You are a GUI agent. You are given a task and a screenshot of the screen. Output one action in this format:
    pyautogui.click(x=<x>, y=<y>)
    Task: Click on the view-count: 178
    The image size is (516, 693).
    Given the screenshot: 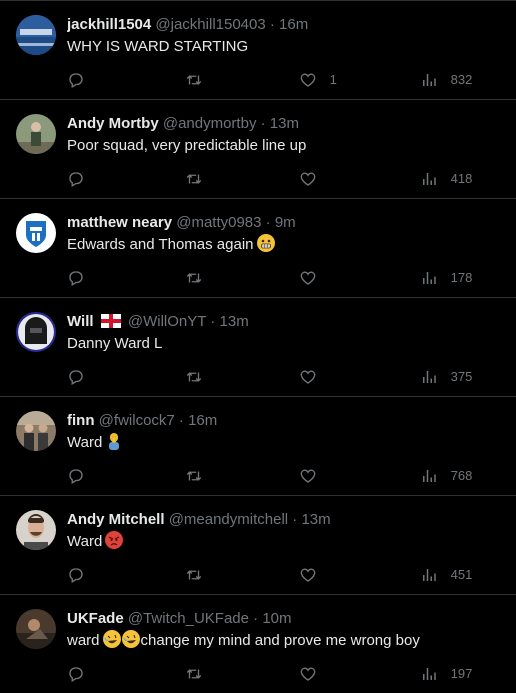 What is the action you would take?
    pyautogui.click(x=461, y=277)
    